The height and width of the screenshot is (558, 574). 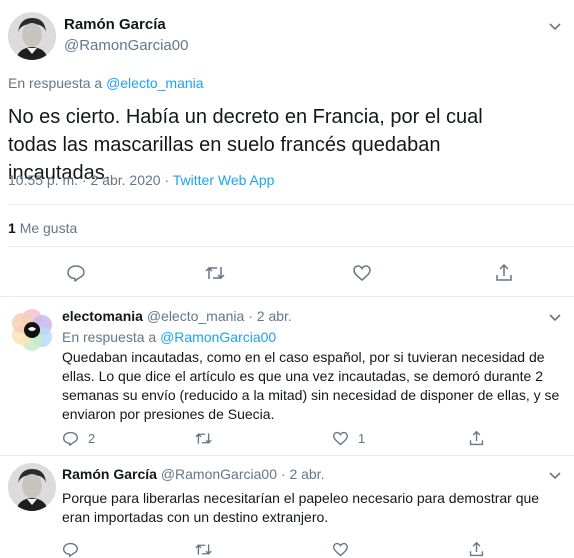 I want to click on share-action, so click(x=476, y=438).